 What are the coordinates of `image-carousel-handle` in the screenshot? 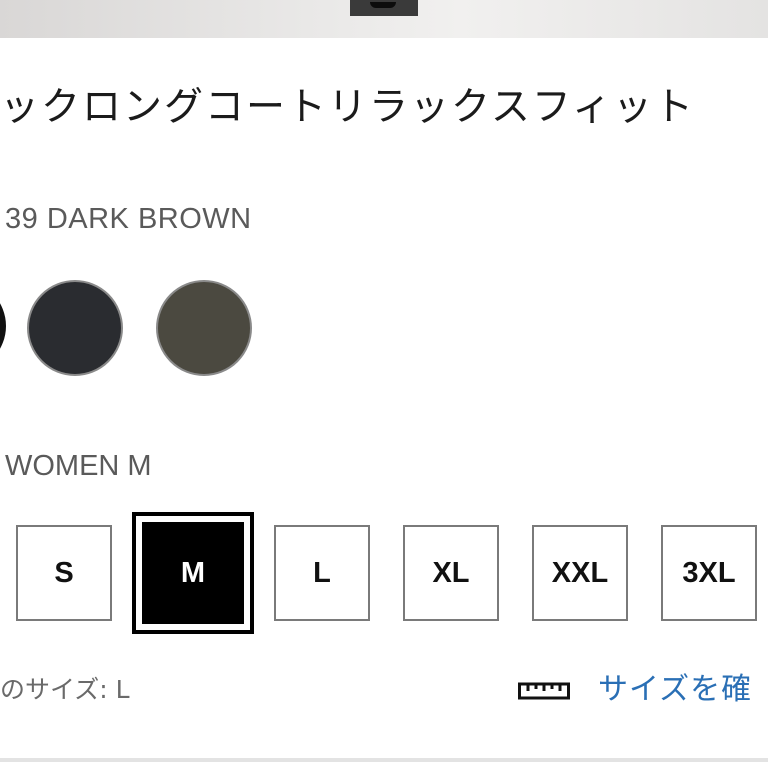 It's located at (384, 8).